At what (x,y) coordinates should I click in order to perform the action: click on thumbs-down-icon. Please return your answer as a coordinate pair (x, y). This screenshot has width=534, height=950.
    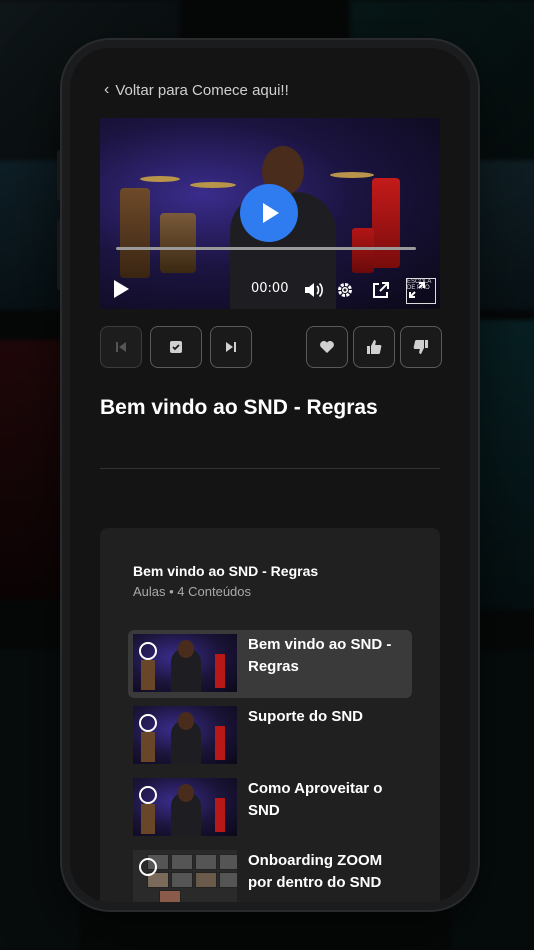
    Looking at the image, I should click on (420, 347).